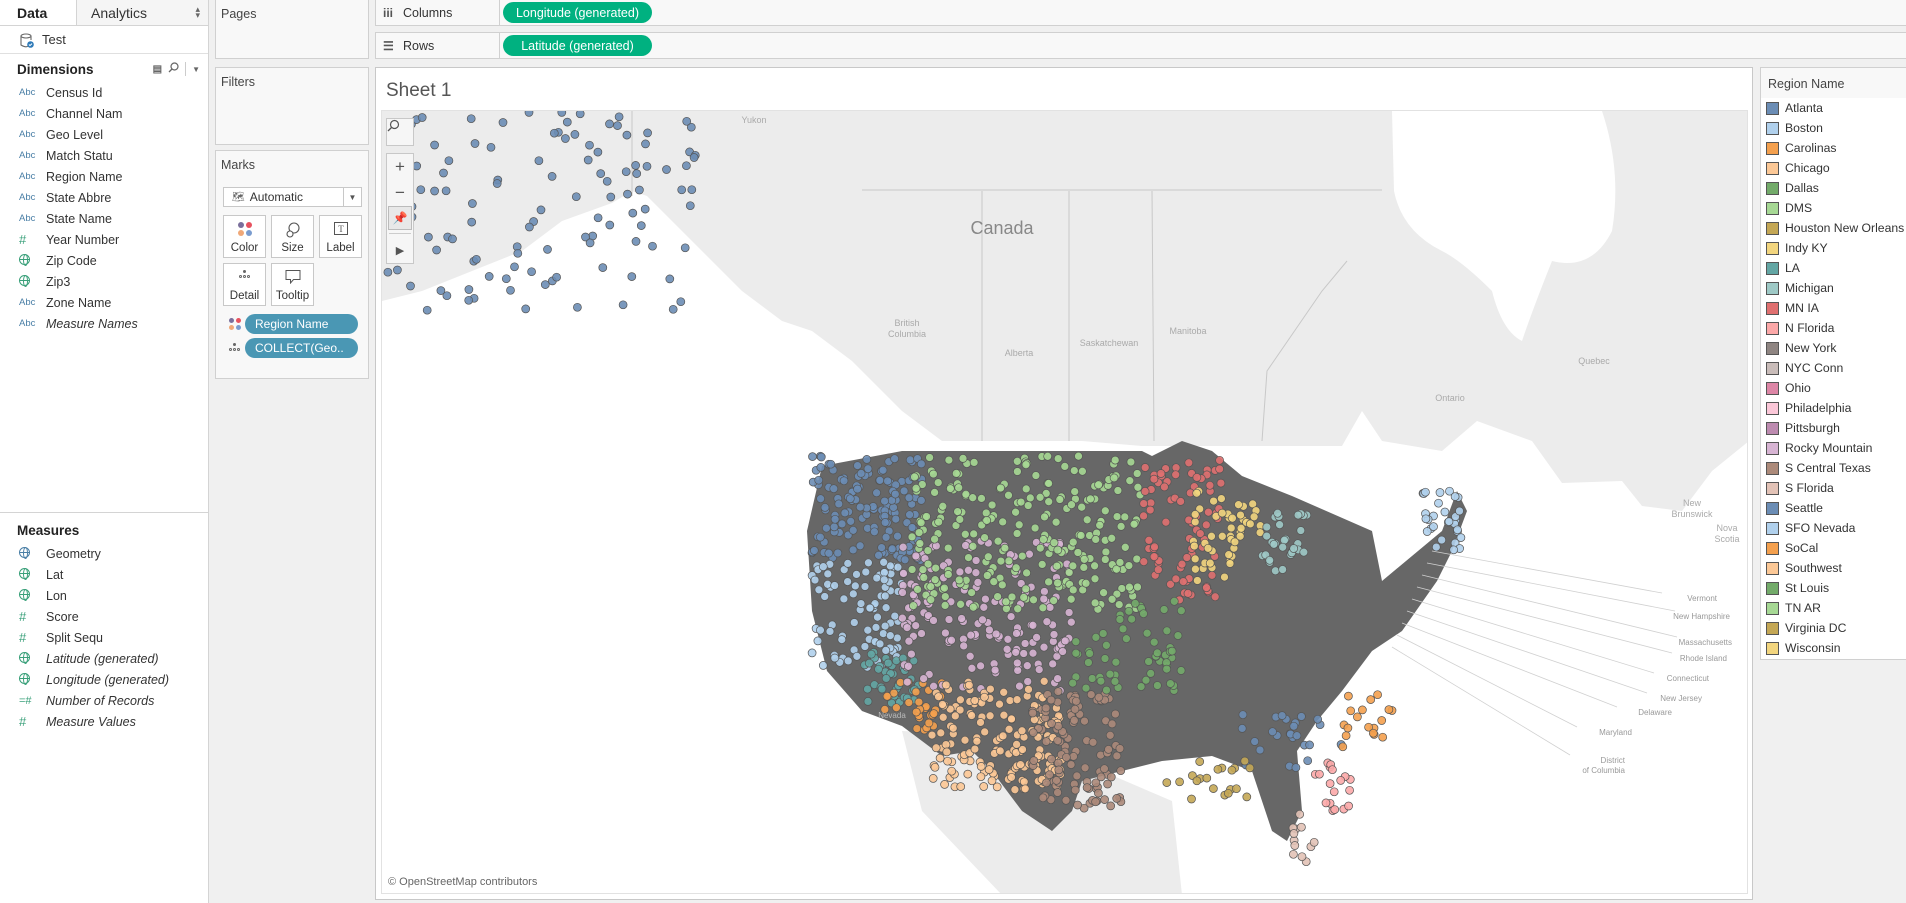 The width and height of the screenshot is (1906, 903). What do you see at coordinates (1833, 188) in the screenshot?
I see `legend-item: Dallas` at bounding box center [1833, 188].